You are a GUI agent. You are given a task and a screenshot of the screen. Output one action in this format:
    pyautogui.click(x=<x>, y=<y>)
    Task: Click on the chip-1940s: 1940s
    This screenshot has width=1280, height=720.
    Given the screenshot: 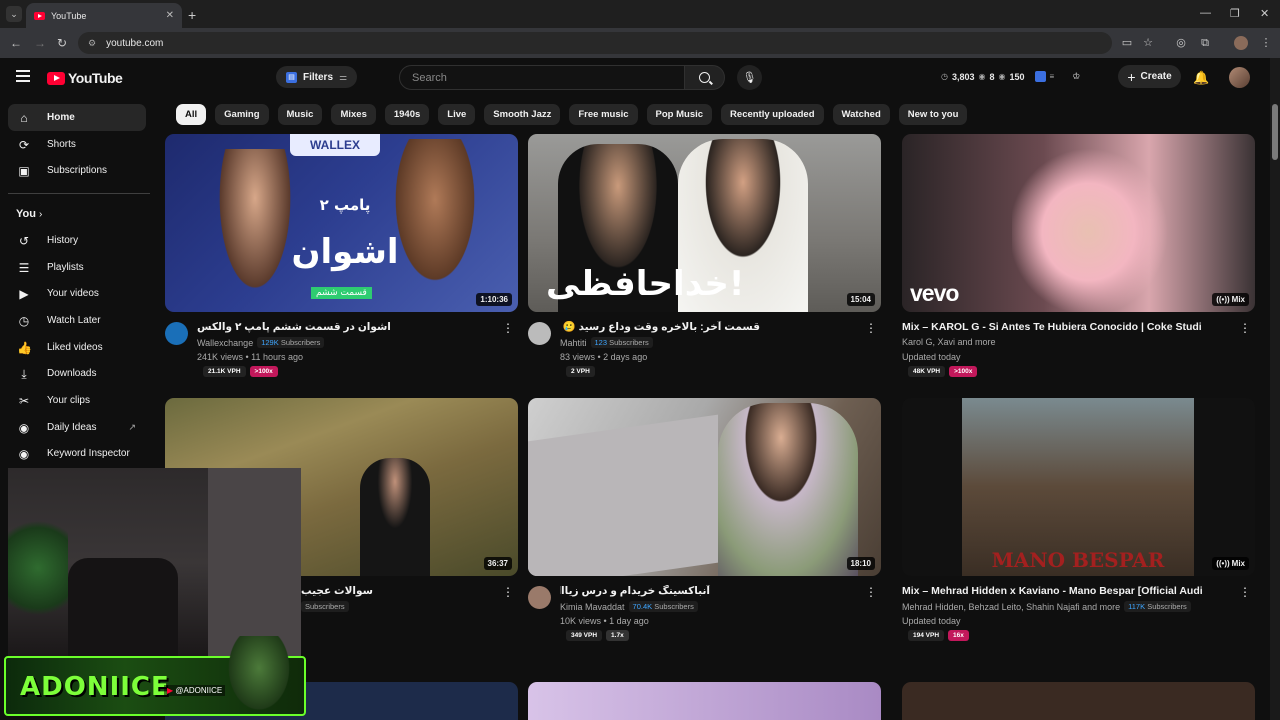 What is the action you would take?
    pyautogui.click(x=407, y=114)
    